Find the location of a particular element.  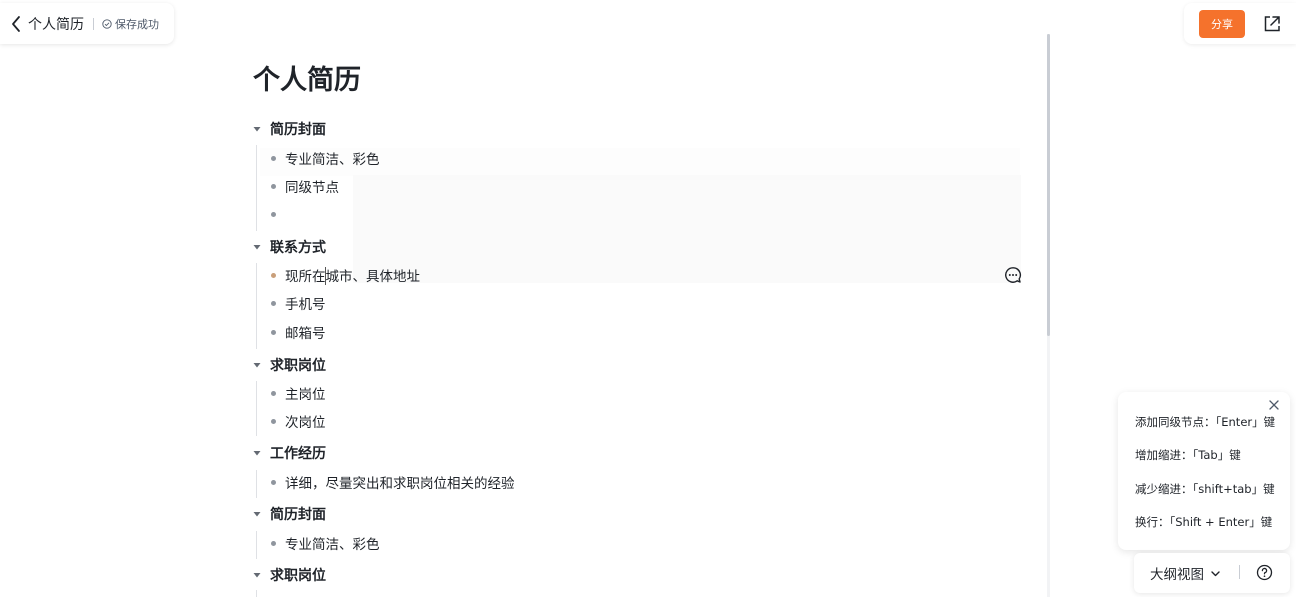

outline-item: 手机号 is located at coordinates (298, 303).